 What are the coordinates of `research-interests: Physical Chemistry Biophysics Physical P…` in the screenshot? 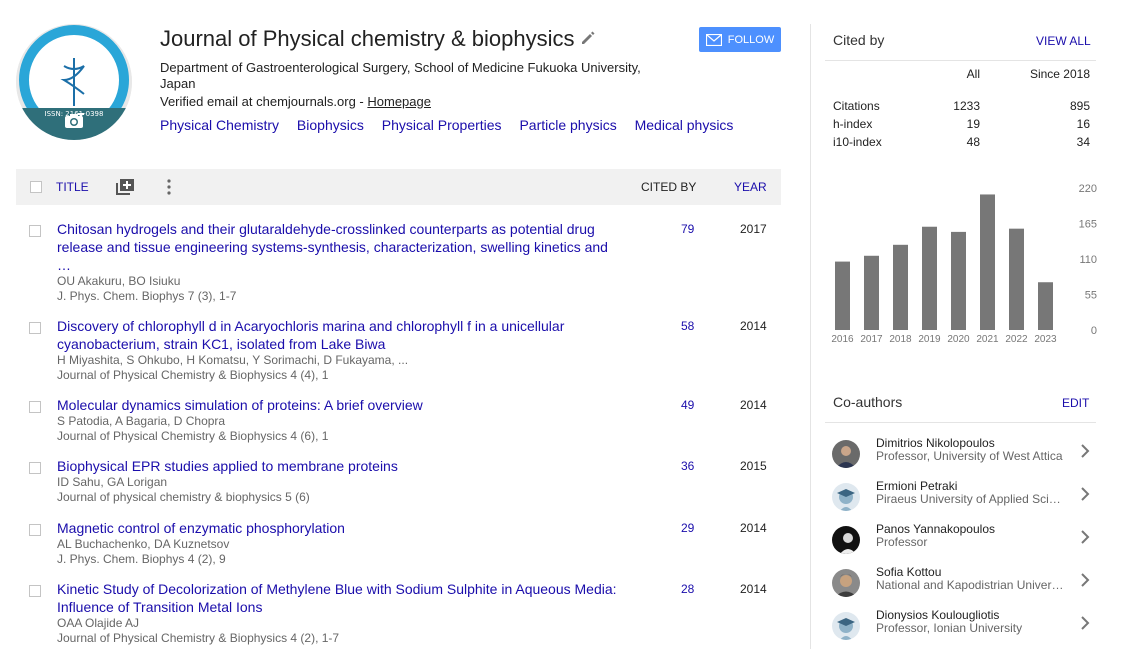 It's located at (453, 125).